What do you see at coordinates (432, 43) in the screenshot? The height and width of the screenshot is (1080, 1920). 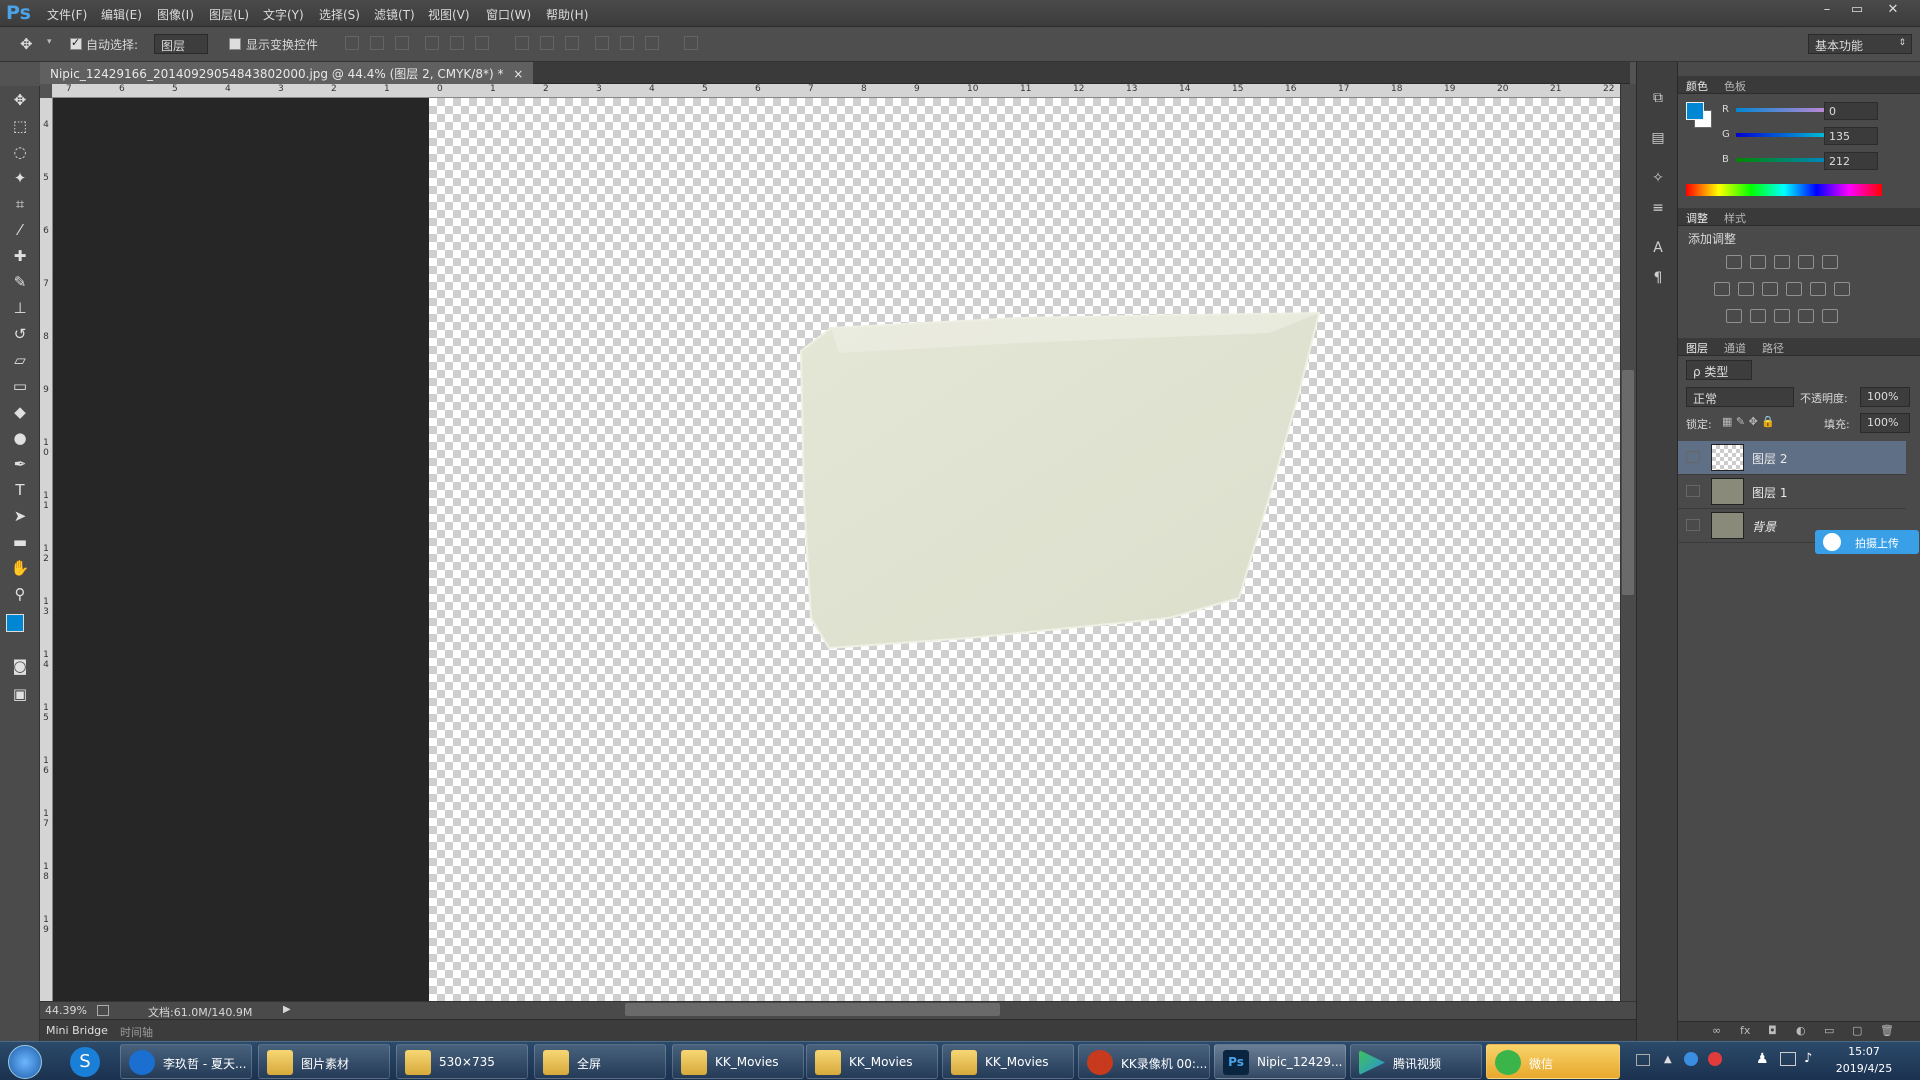 I see `align-left-icon` at bounding box center [432, 43].